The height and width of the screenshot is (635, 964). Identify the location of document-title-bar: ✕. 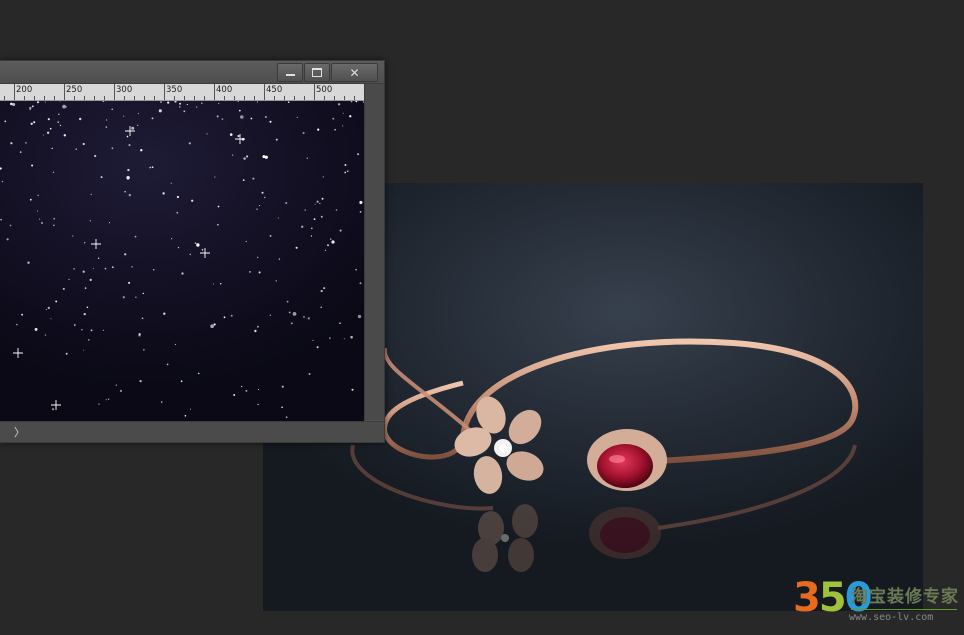
(192, 72).